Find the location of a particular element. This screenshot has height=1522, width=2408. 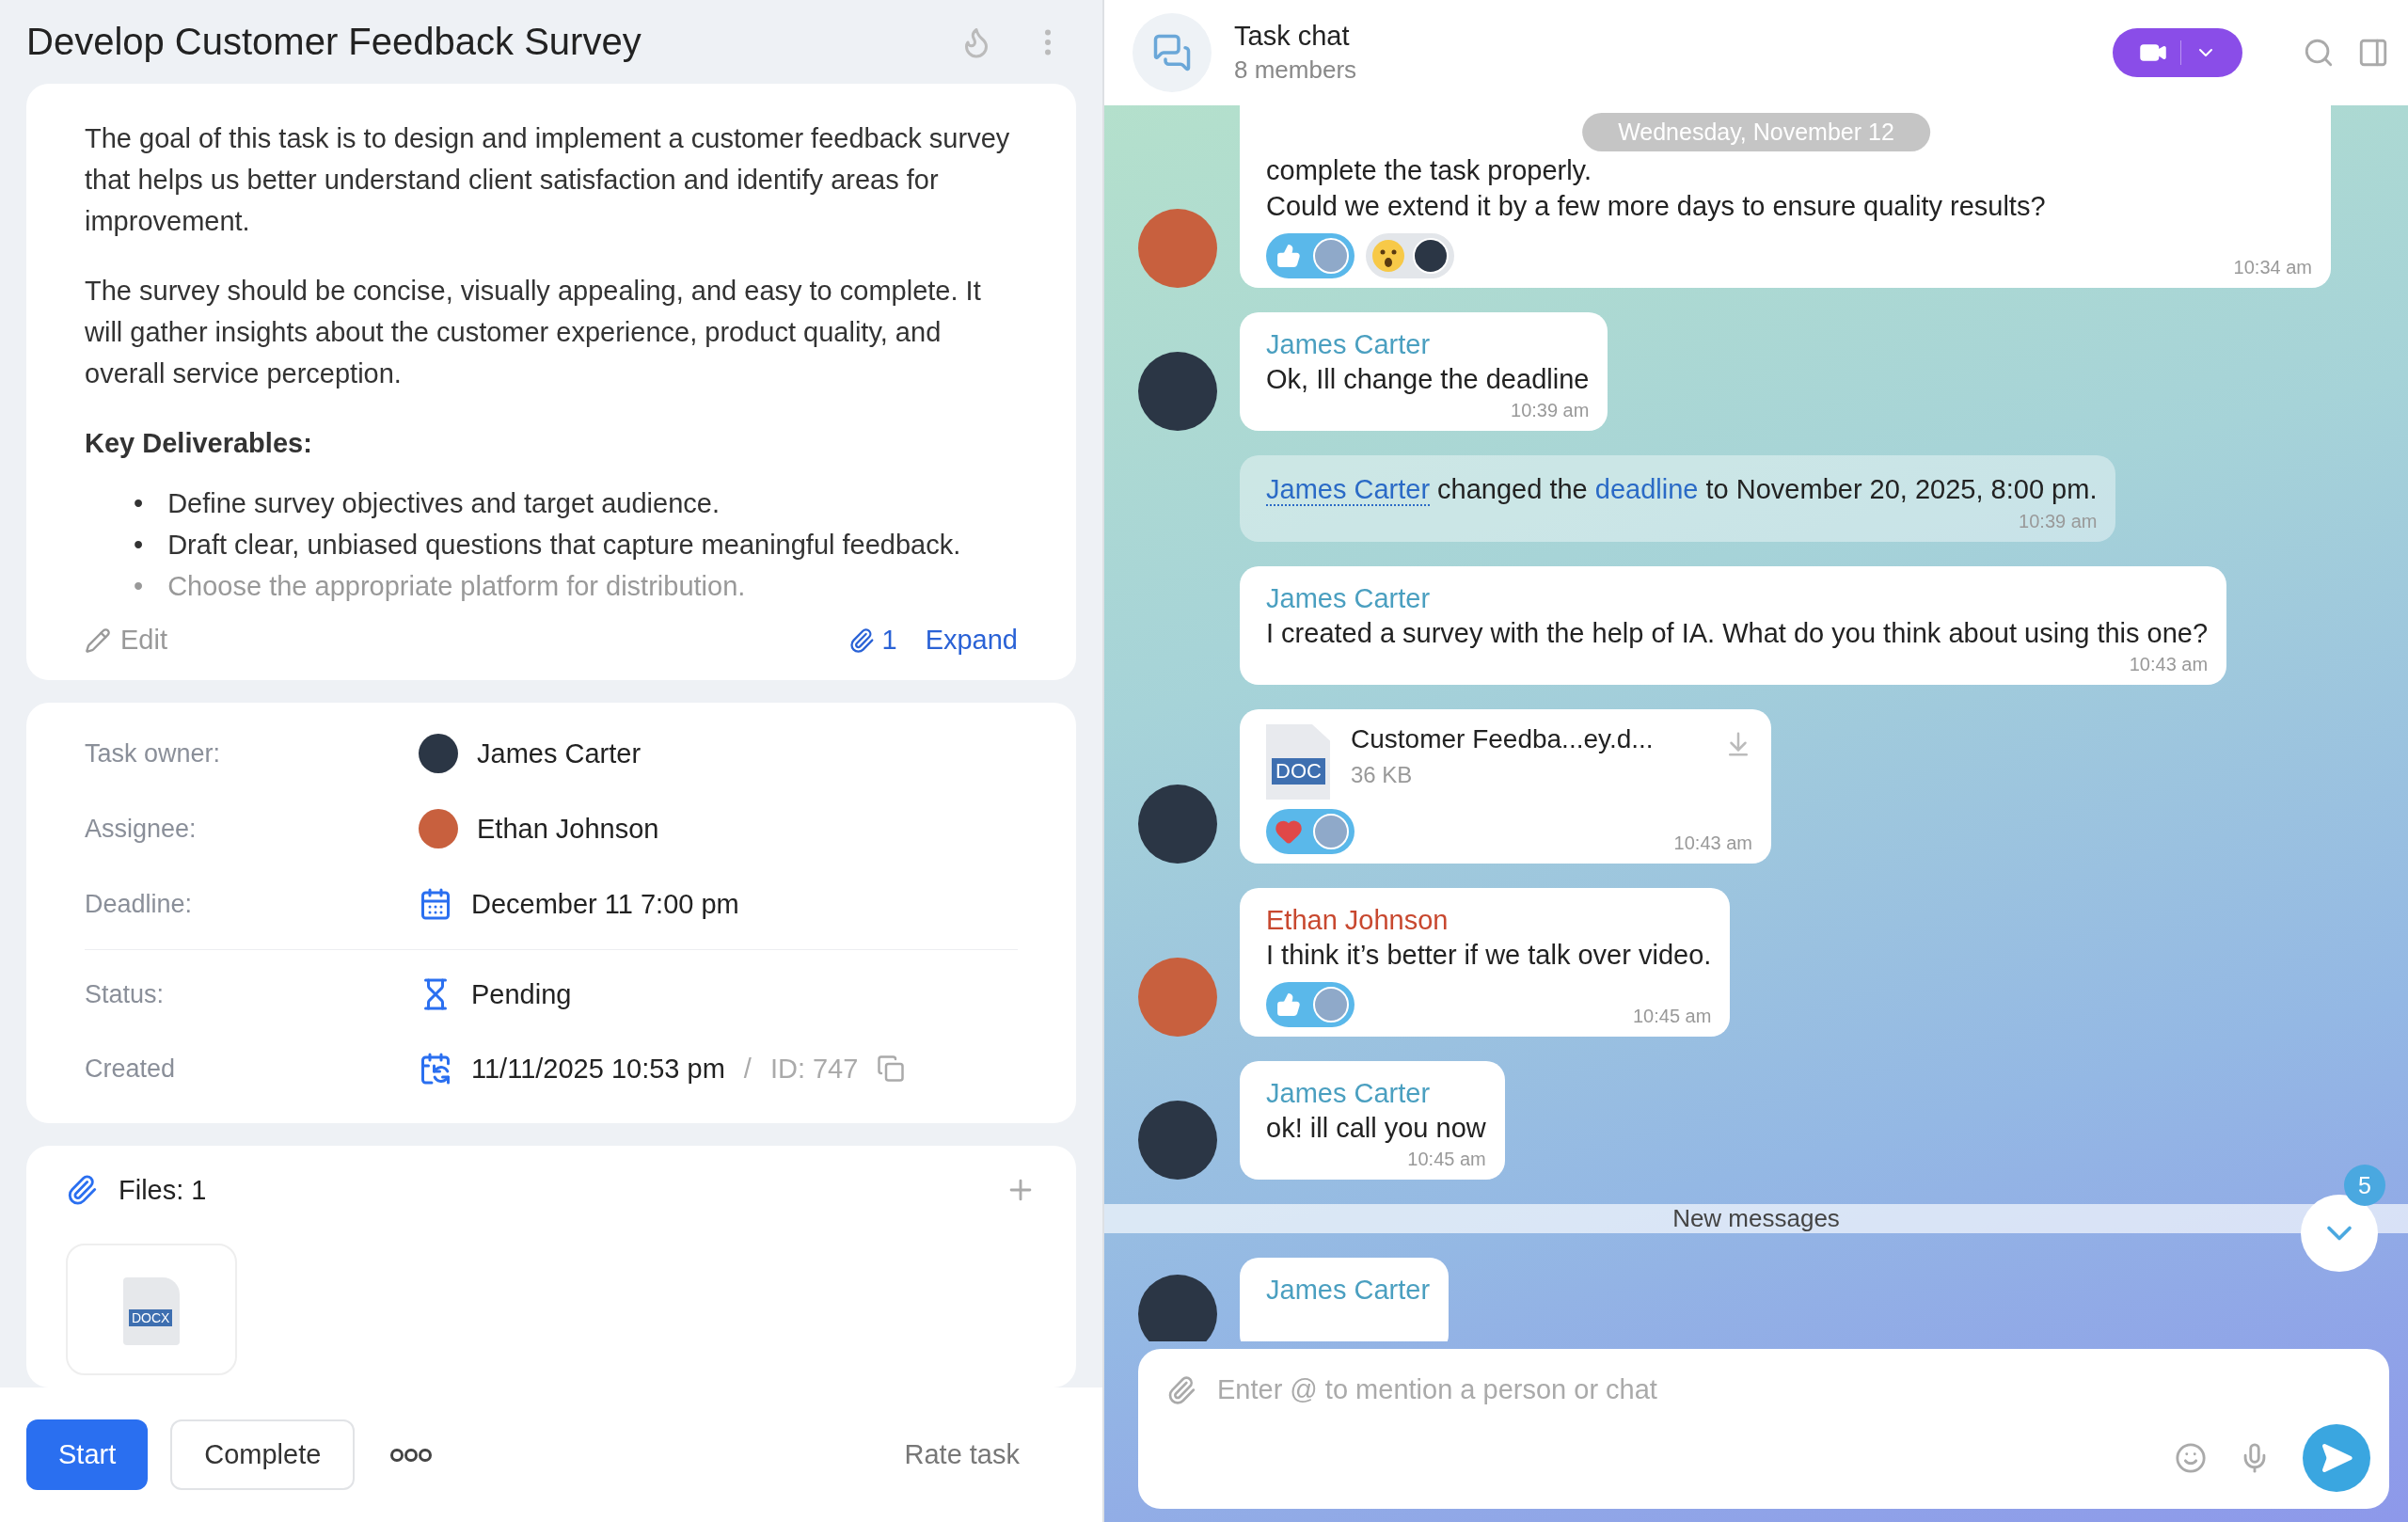

file-type-label: DOC is located at coordinates (1299, 771).